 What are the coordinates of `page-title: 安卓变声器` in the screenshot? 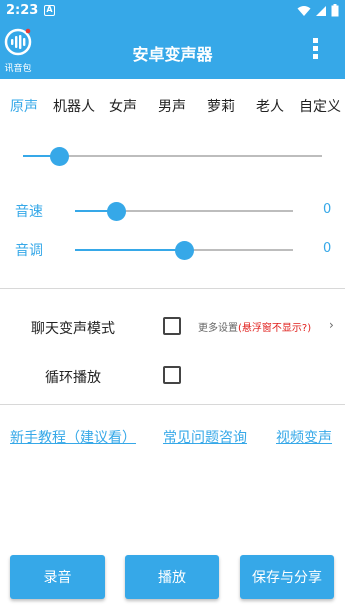 It's located at (172, 54).